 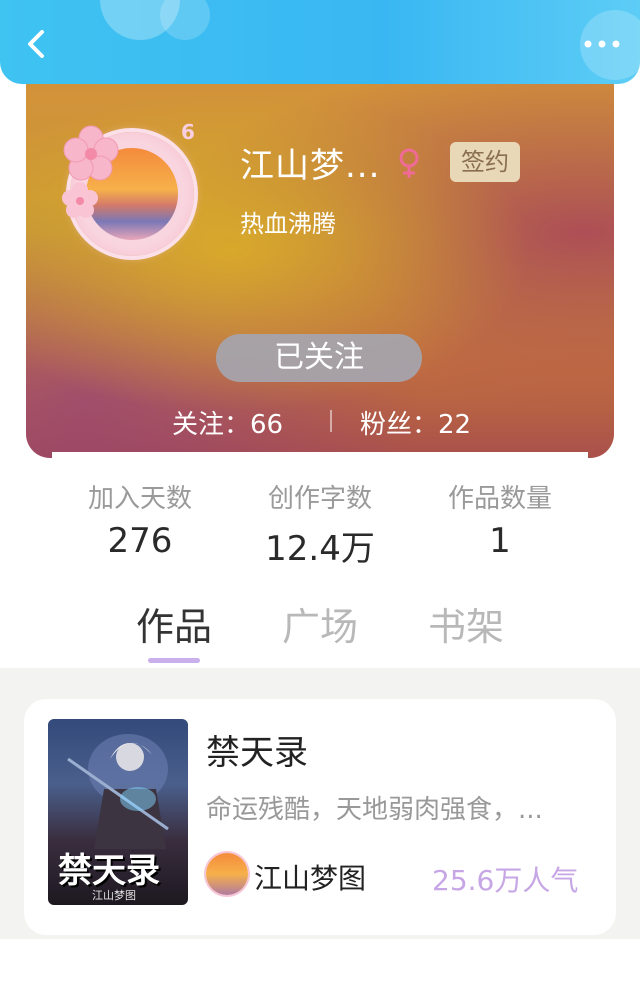 I want to click on back-button, so click(x=36, y=44).